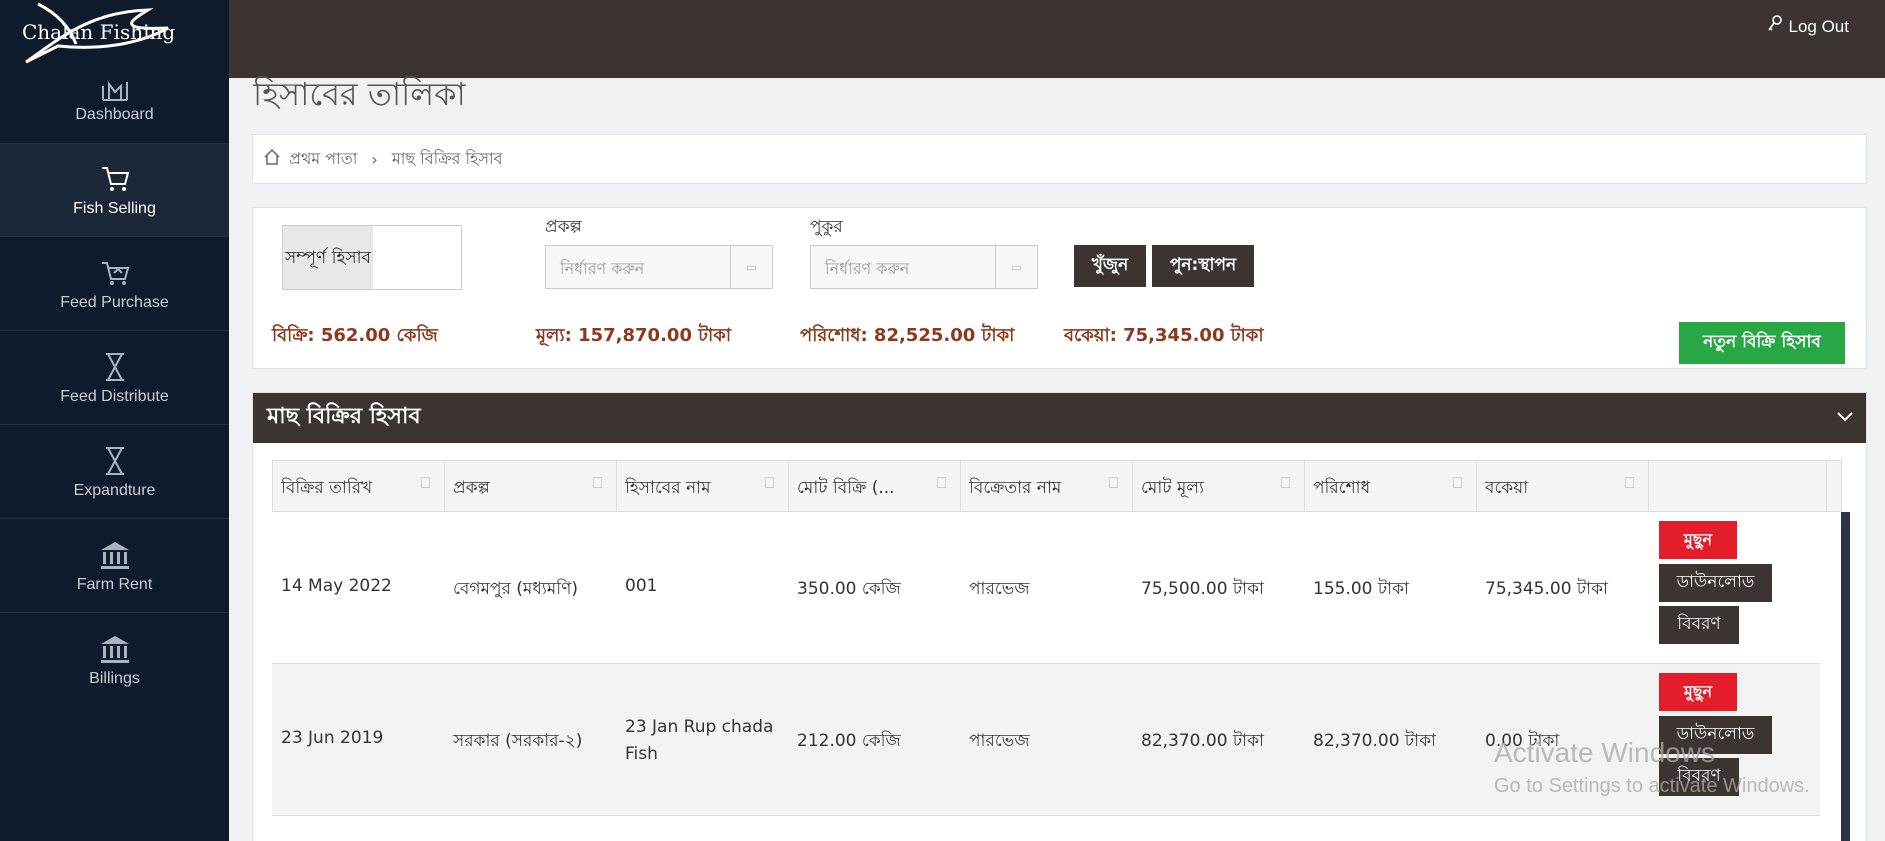  I want to click on column-header-project: প্রকল্প, so click(531, 486).